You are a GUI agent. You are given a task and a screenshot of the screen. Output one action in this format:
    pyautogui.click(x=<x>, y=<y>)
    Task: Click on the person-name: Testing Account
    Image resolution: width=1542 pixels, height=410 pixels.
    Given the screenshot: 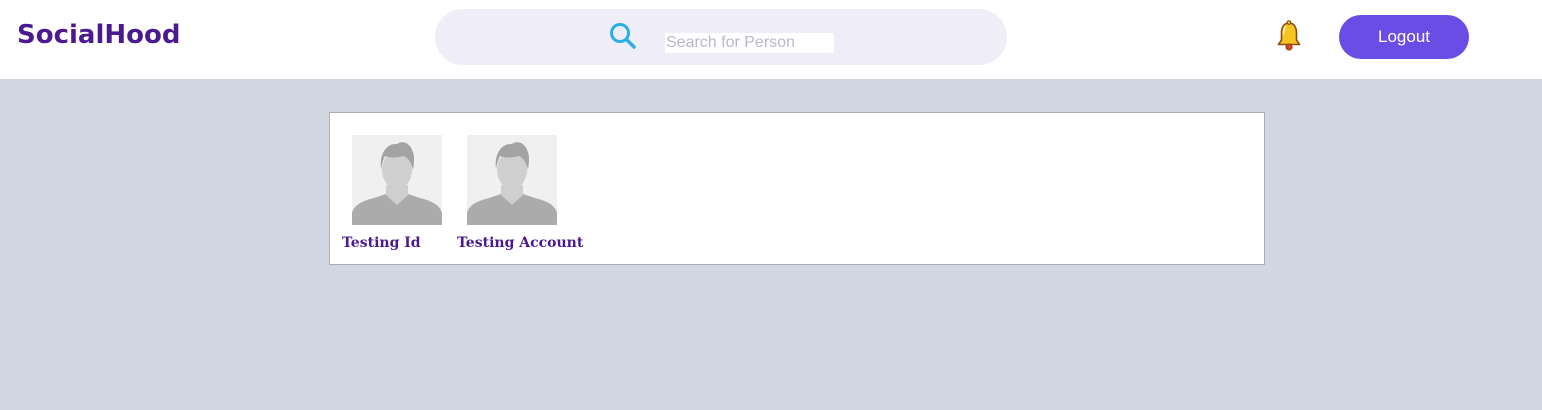 What is the action you would take?
    pyautogui.click(x=520, y=243)
    